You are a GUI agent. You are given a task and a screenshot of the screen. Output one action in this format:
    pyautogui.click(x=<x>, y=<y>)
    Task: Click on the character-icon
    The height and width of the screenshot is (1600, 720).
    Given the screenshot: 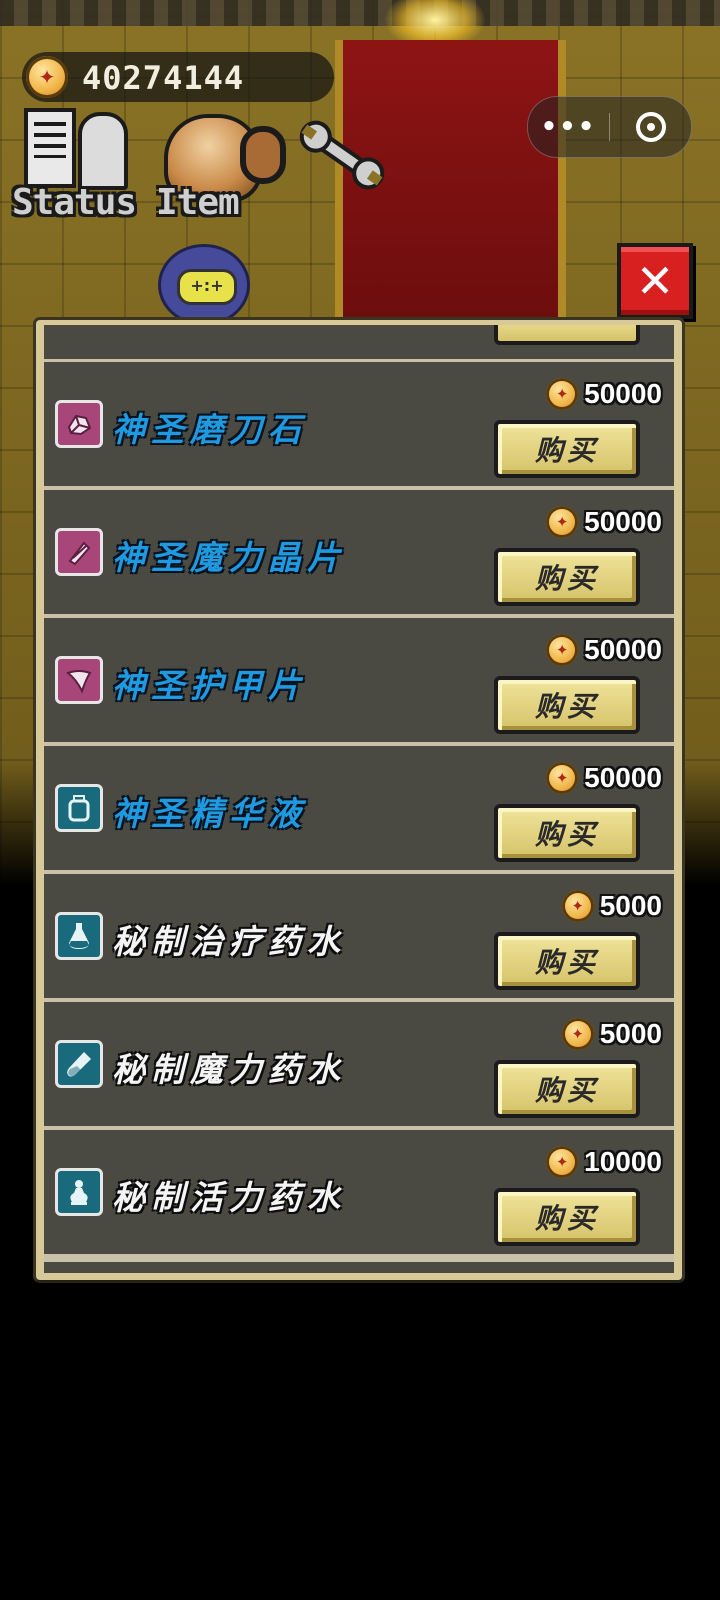 What is the action you would take?
    pyautogui.click(x=103, y=151)
    